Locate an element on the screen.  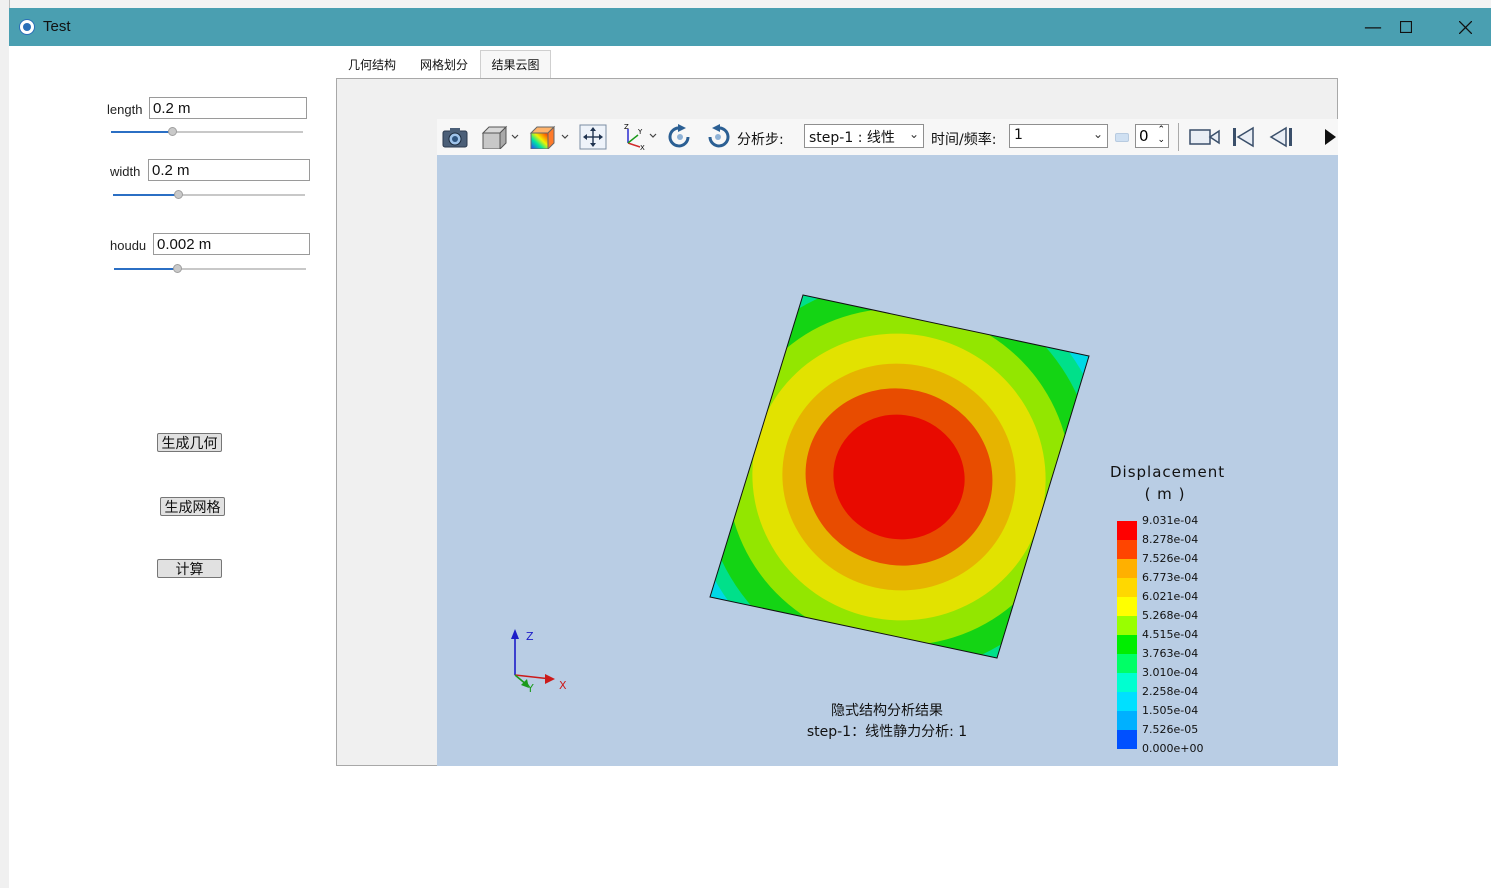
axes-orientation-button: Z Y X is located at coordinates (639, 137).